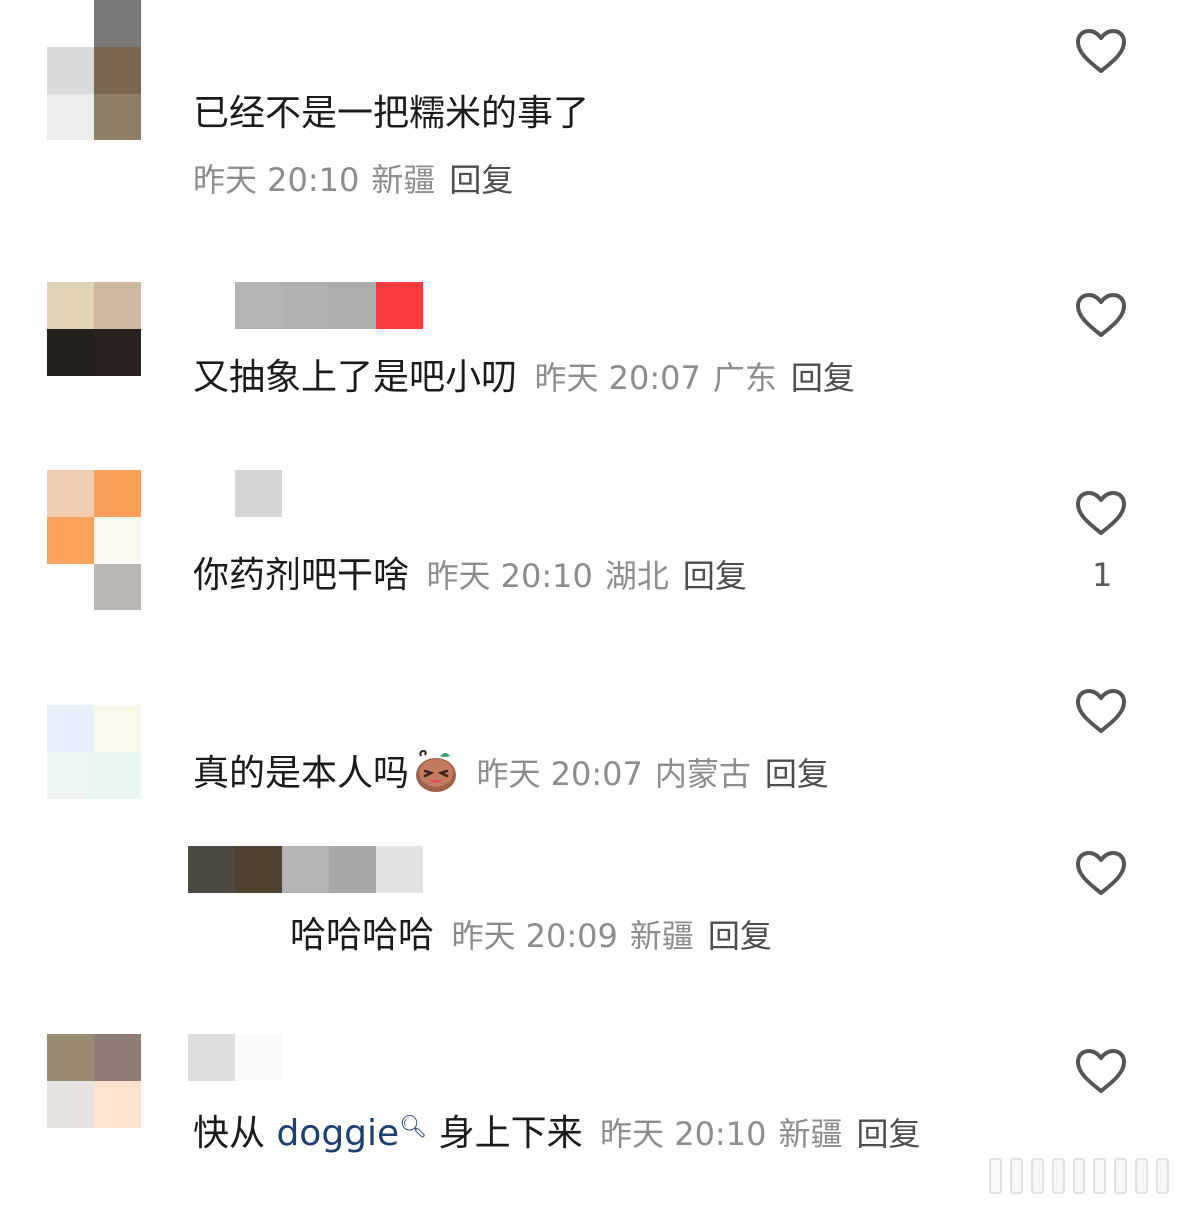 The width and height of the screenshot is (1179, 1208). What do you see at coordinates (505, 1133) in the screenshot?
I see `comment-body-end: 身上下来` at bounding box center [505, 1133].